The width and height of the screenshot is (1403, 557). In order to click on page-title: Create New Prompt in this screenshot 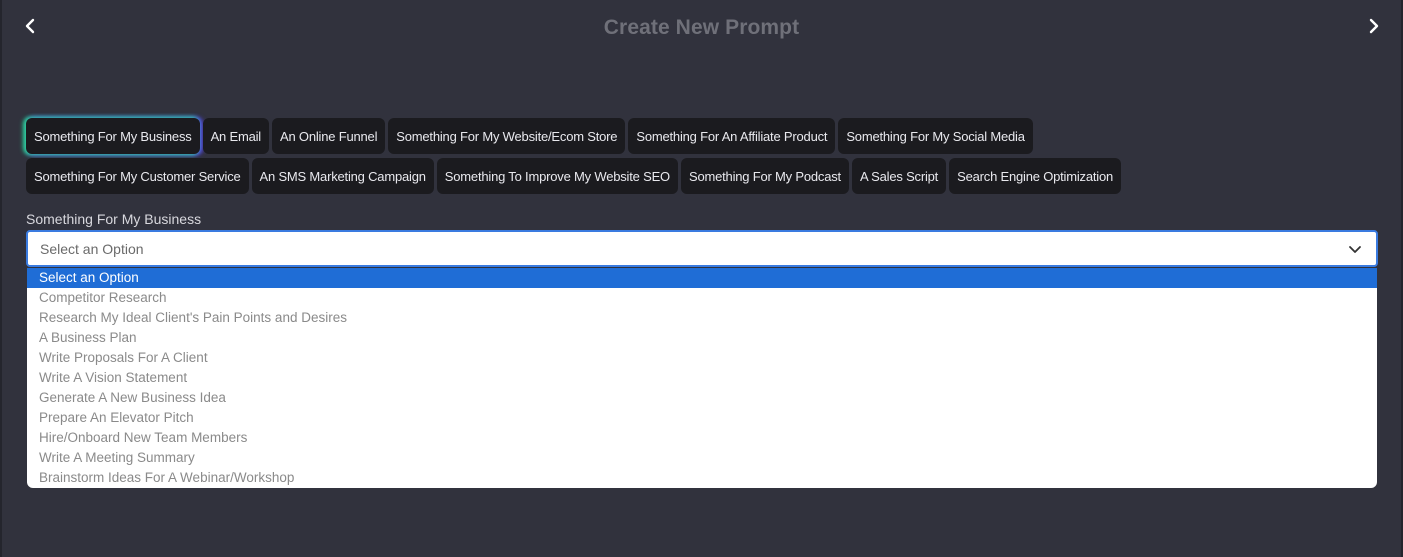, I will do `click(701, 27)`.